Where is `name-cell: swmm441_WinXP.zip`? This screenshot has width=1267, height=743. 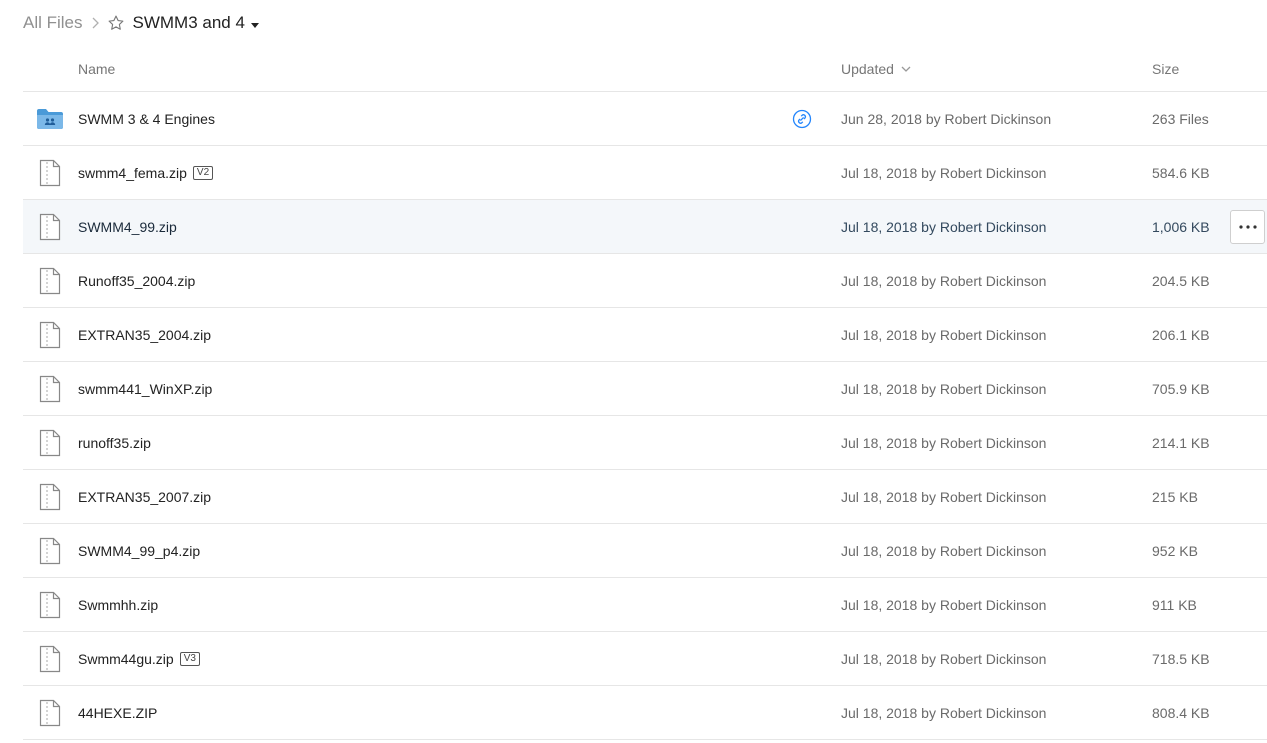 name-cell: swmm441_WinXP.zip is located at coordinates (145, 388).